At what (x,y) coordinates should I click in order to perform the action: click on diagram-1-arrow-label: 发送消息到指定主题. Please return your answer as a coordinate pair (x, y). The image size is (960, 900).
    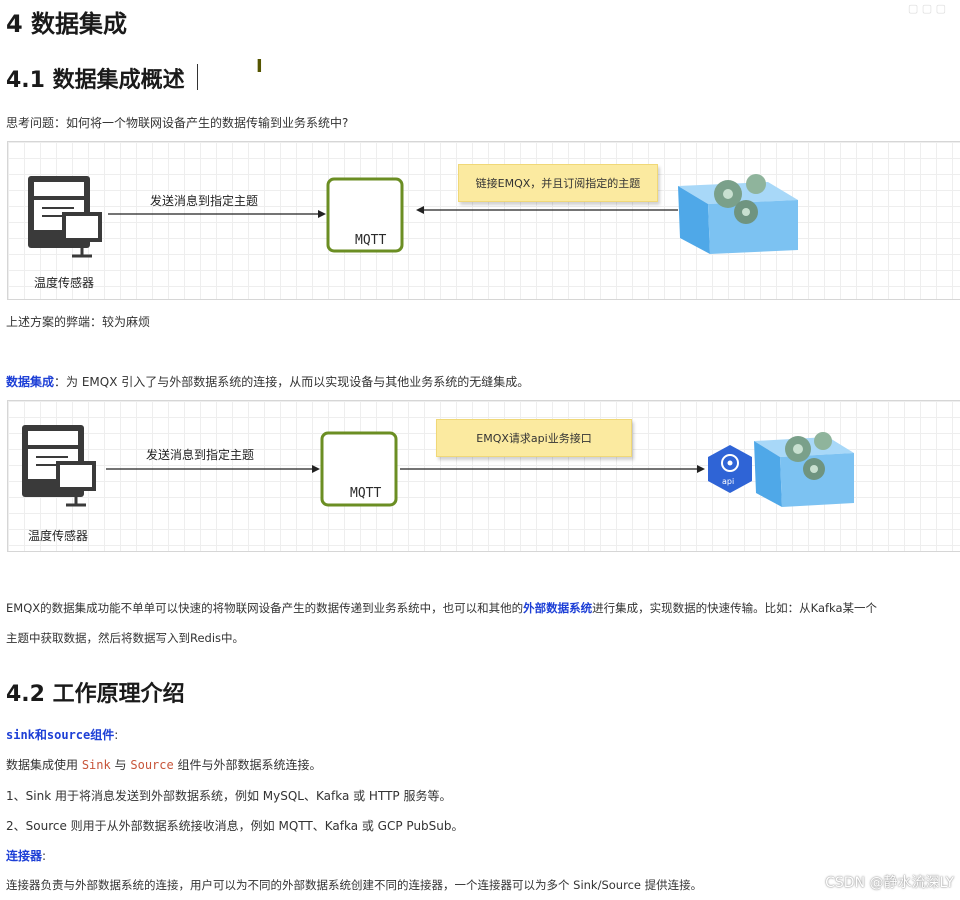
    Looking at the image, I should click on (204, 201).